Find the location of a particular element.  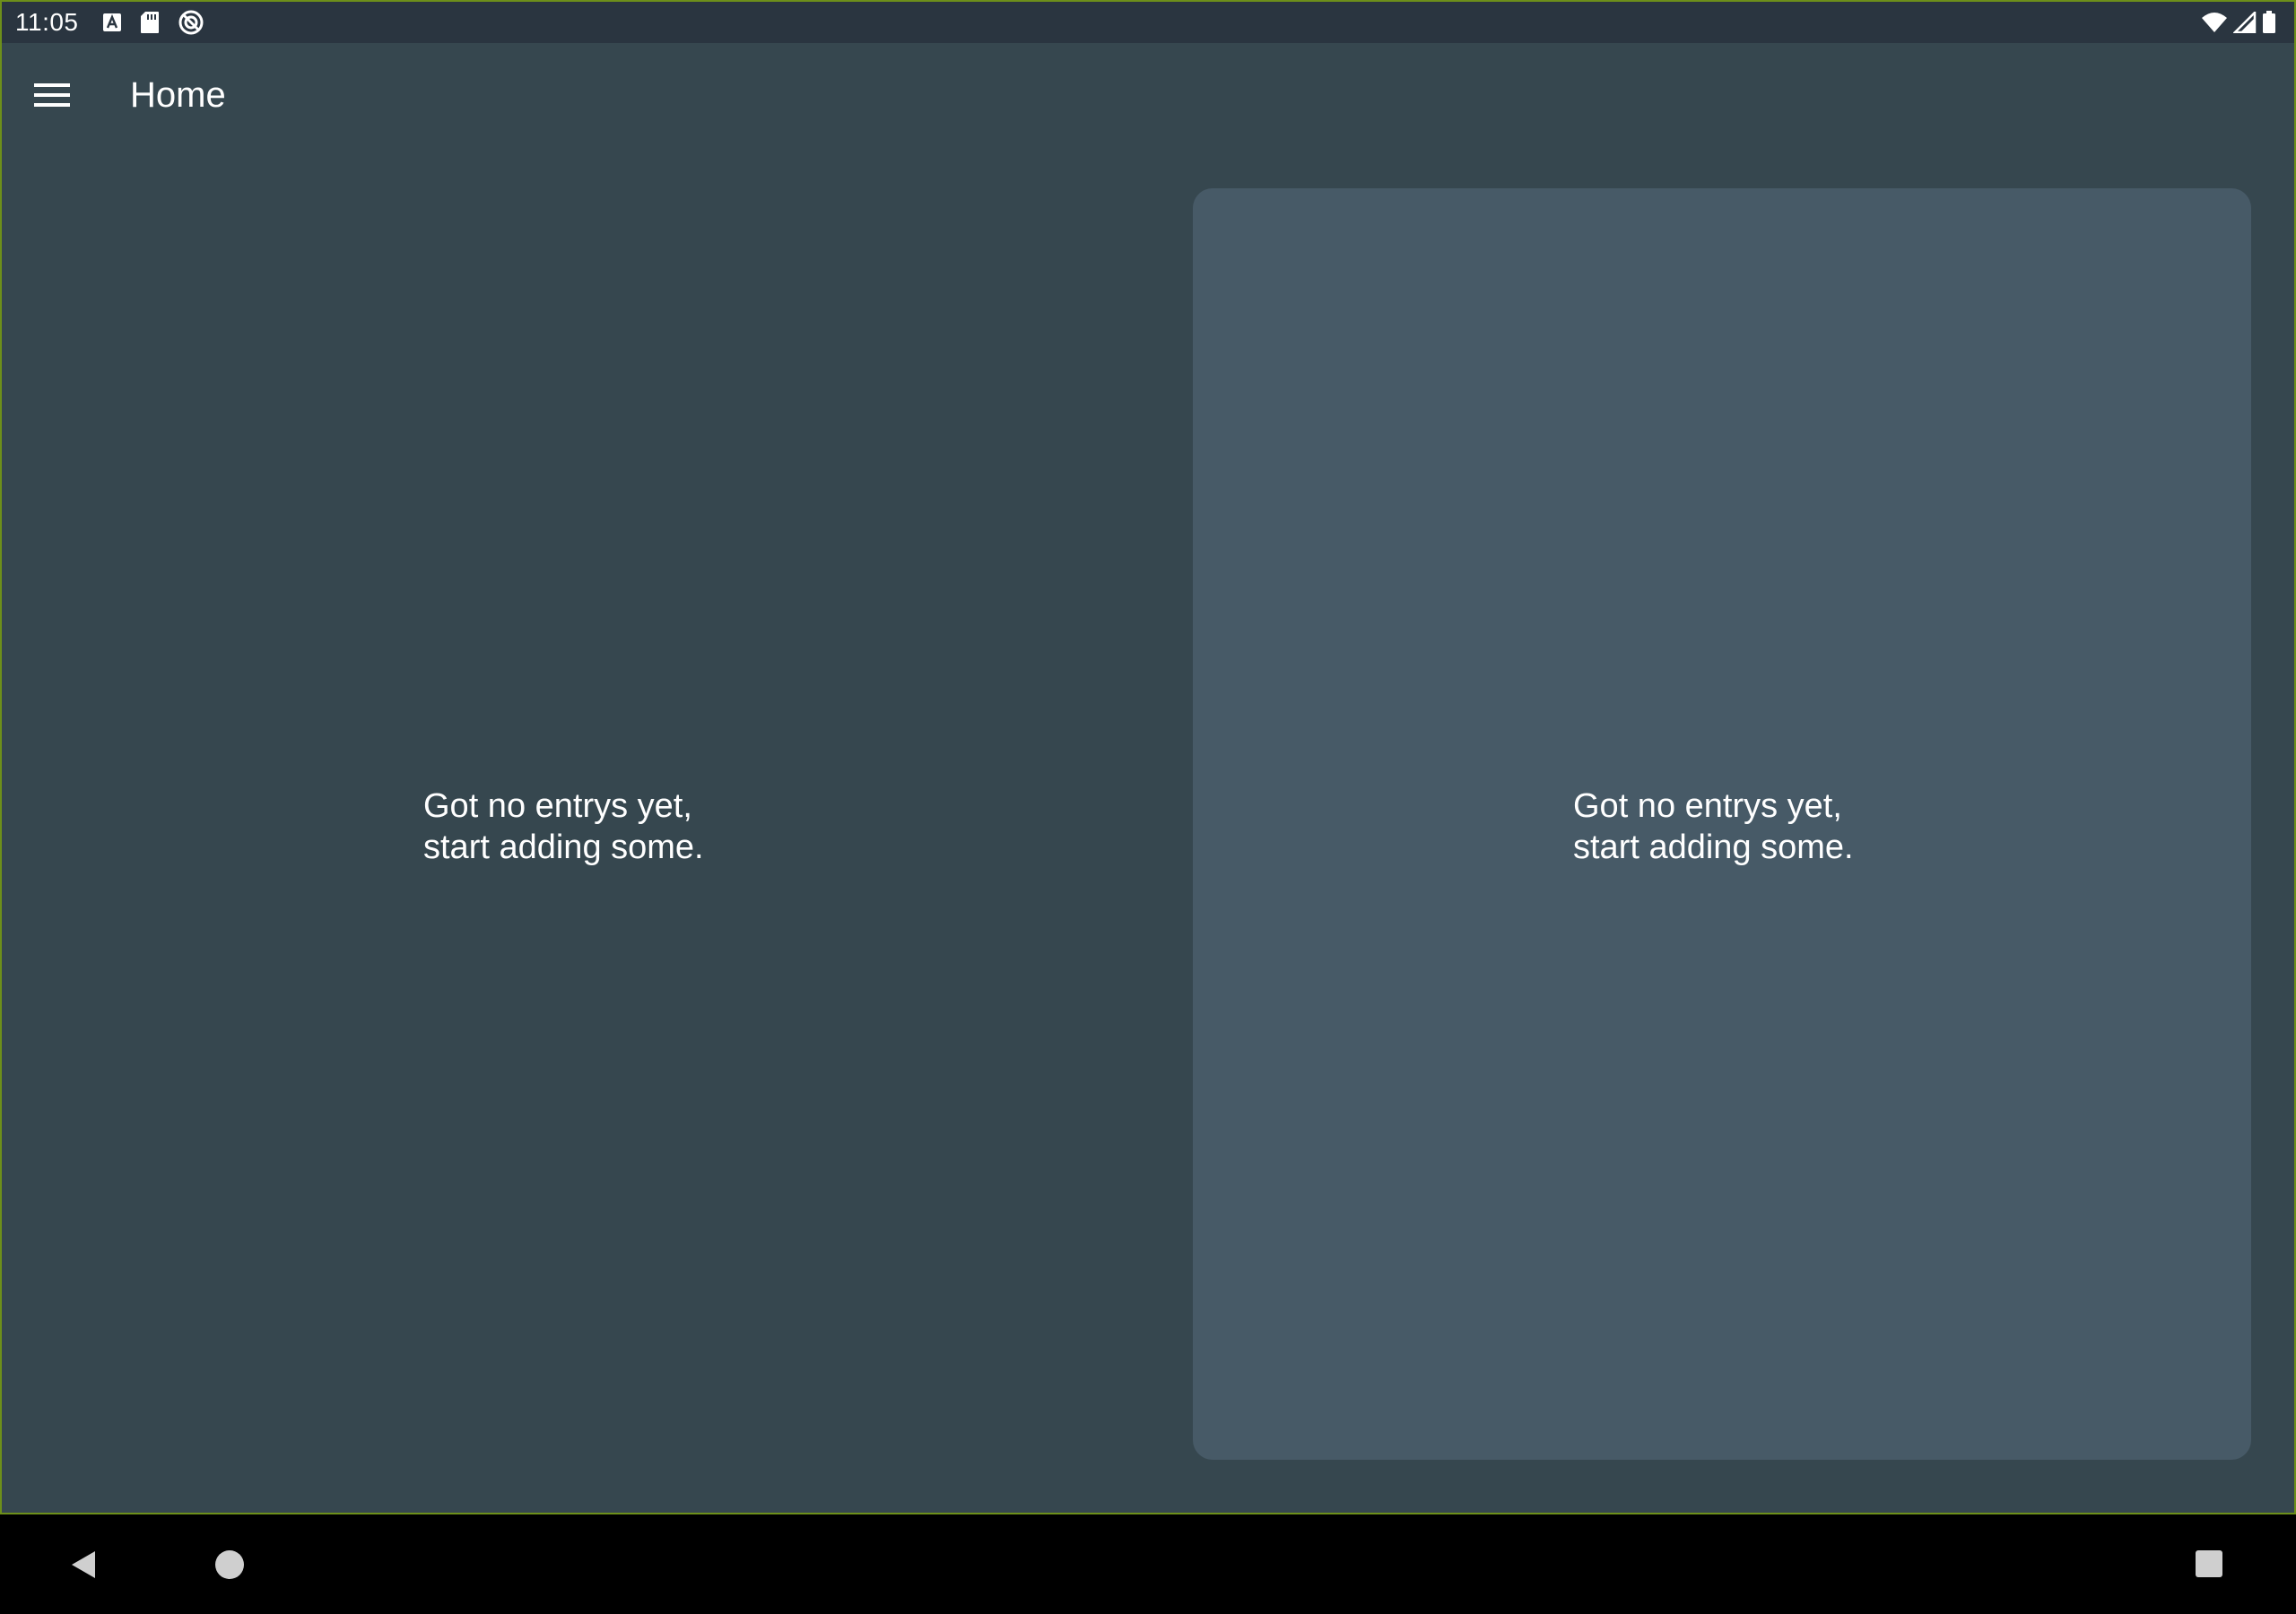

empty-detail-message: Got no entrys yet, start adding some. is located at coordinates (1713, 826).